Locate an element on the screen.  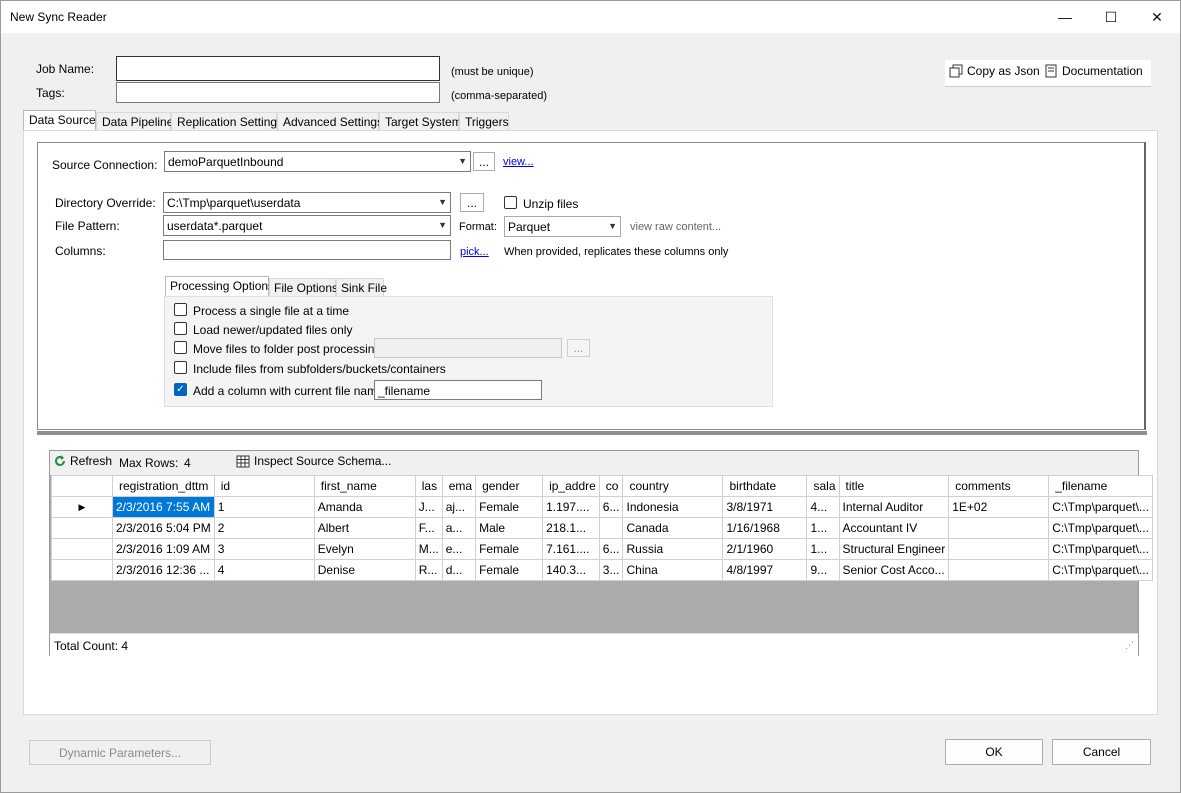
table-cell: Male is located at coordinates (509, 528).